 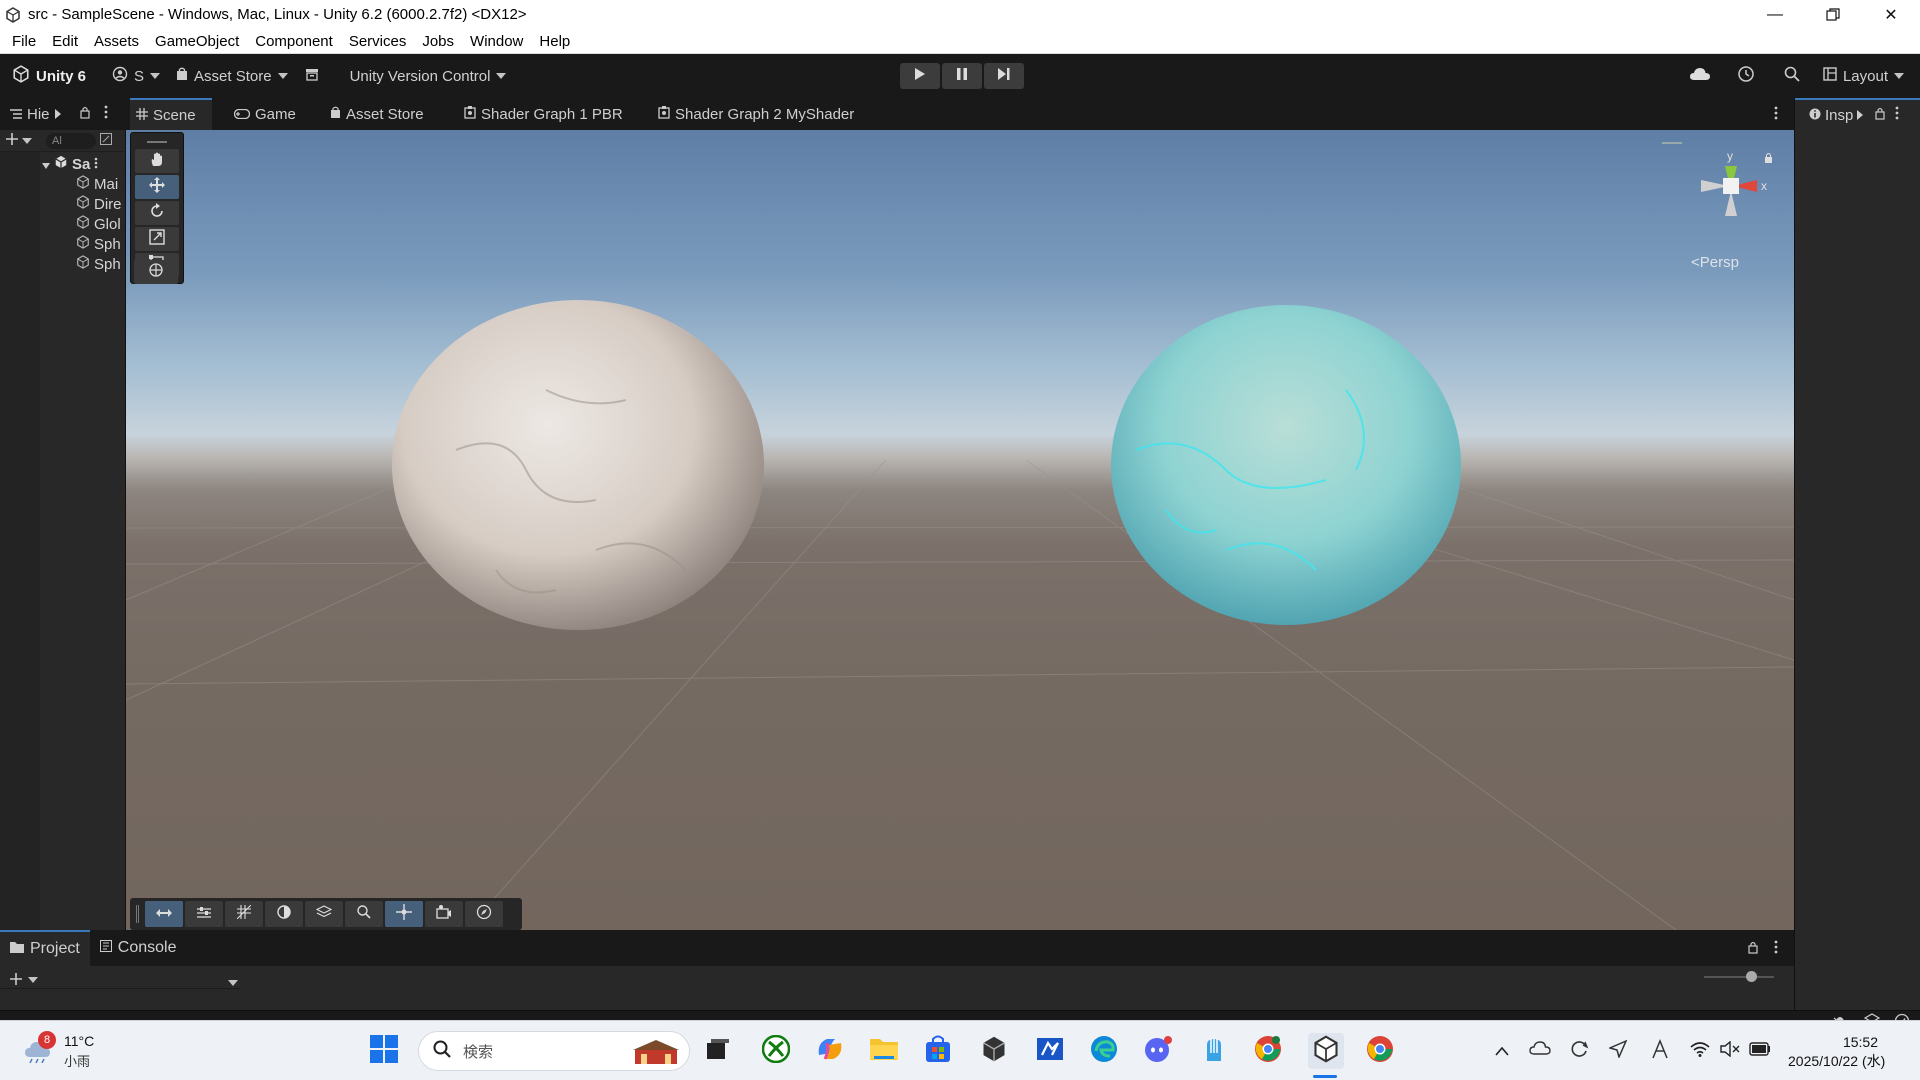 What do you see at coordinates (171, 114) in the screenshot?
I see `tab-scene: Scene` at bounding box center [171, 114].